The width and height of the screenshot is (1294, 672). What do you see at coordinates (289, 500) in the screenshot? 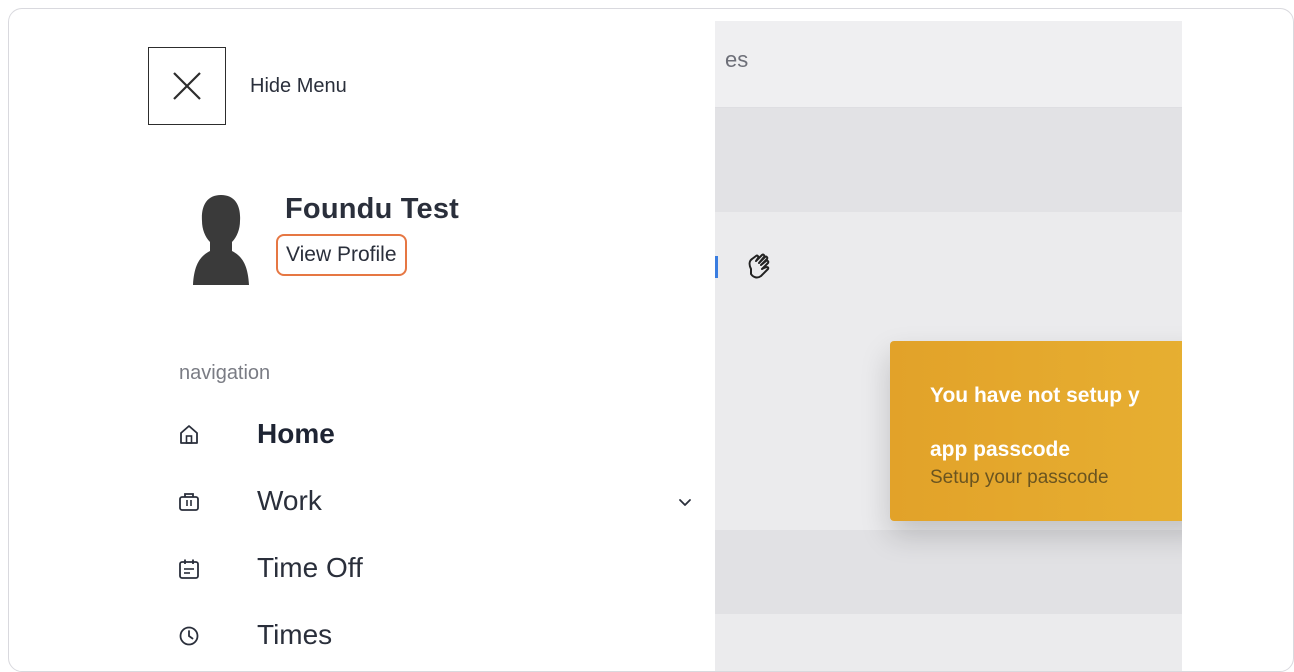
I see `sidebar-item-label: Work` at bounding box center [289, 500].